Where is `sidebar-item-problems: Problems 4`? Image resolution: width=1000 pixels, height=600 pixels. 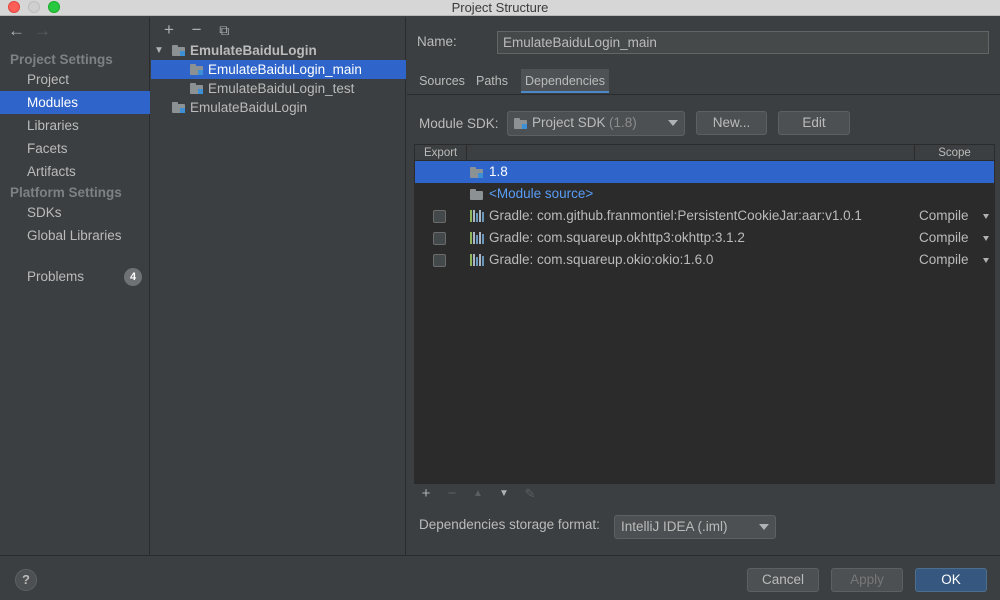 sidebar-item-problems: Problems 4 is located at coordinates (75, 276).